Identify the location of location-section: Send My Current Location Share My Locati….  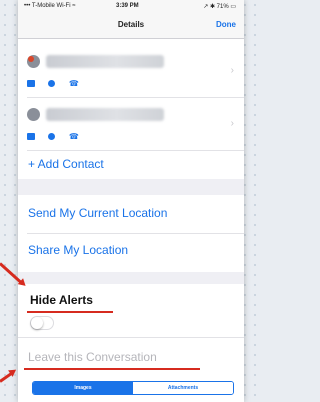
(131, 233).